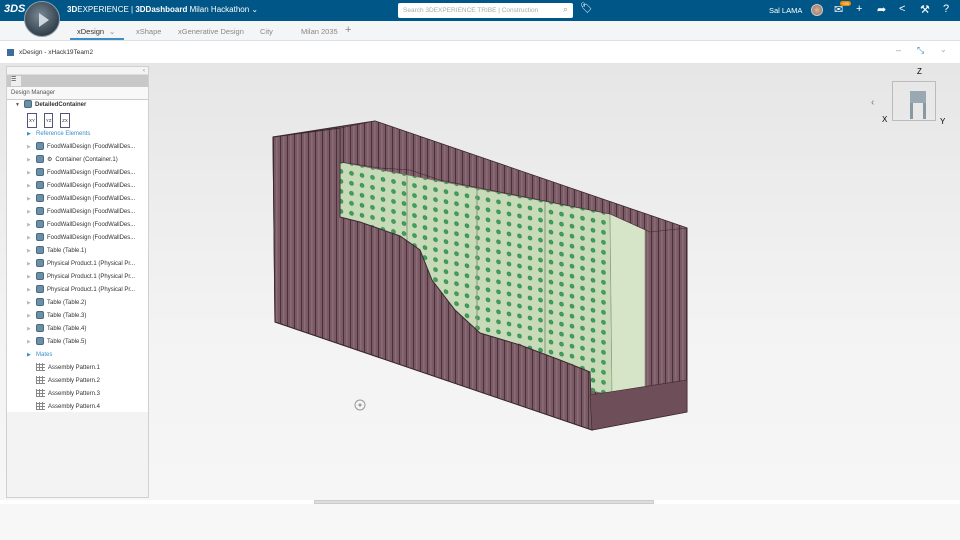  I want to click on tree-item: ▶ Mates, so click(39, 355).